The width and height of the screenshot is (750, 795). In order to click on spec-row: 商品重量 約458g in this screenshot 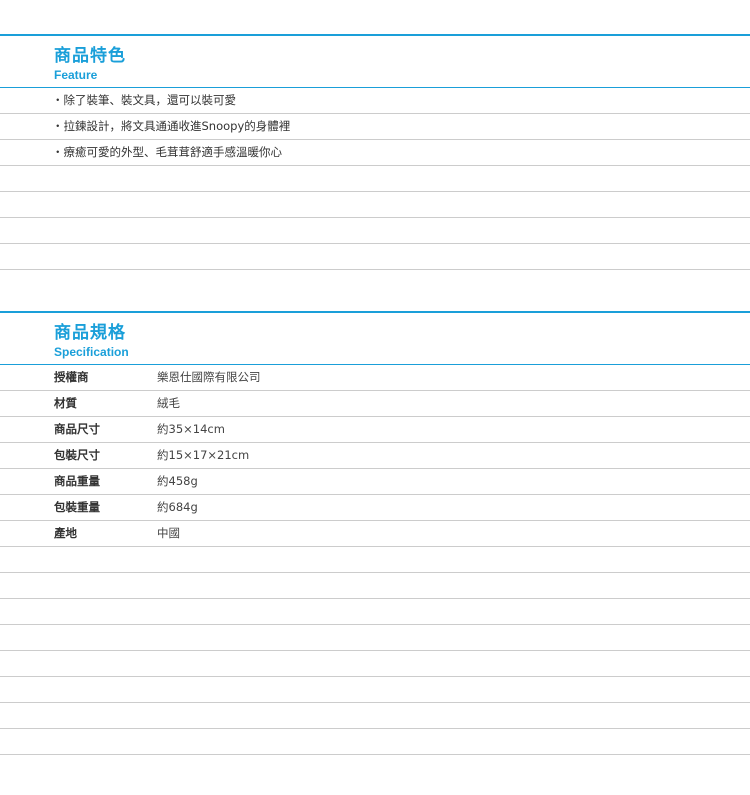, I will do `click(375, 482)`.